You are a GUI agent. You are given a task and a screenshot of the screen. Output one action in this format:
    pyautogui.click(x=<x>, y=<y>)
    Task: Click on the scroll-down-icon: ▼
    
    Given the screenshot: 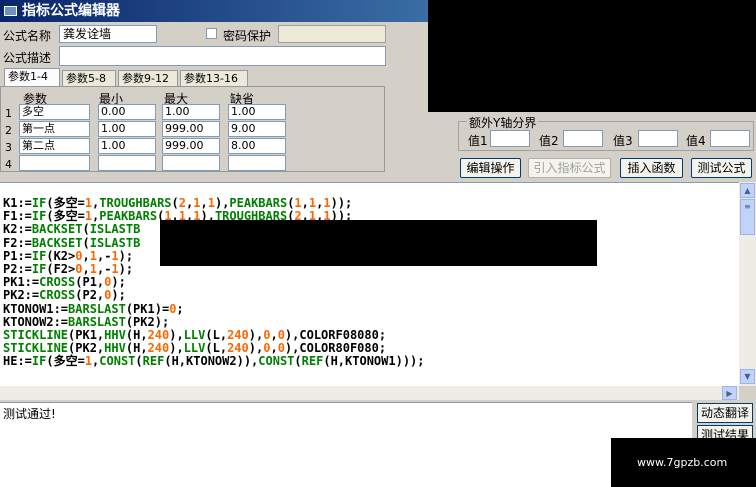 What is the action you would take?
    pyautogui.click(x=747, y=376)
    